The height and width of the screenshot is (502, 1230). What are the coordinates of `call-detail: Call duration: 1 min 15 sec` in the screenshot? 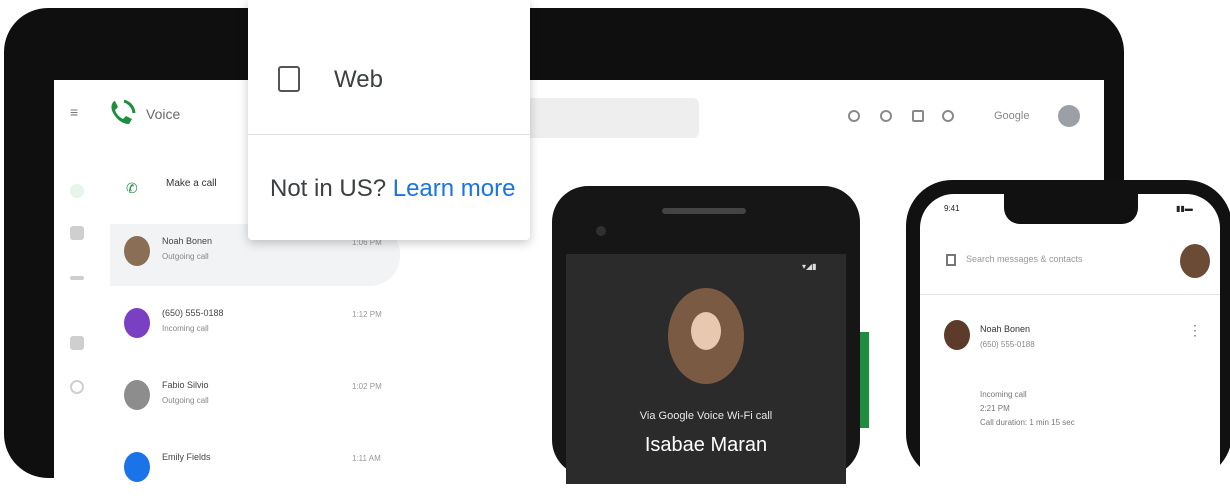 It's located at (1027, 422).